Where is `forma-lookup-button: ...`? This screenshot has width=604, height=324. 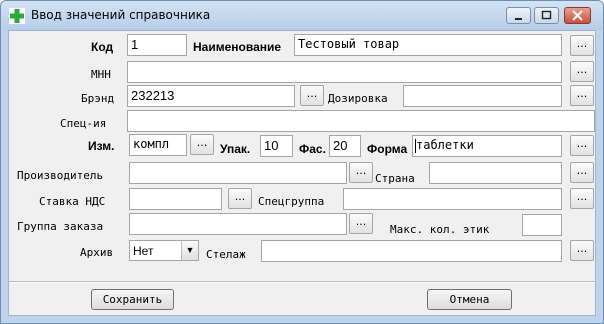 forma-lookup-button: ... is located at coordinates (582, 145).